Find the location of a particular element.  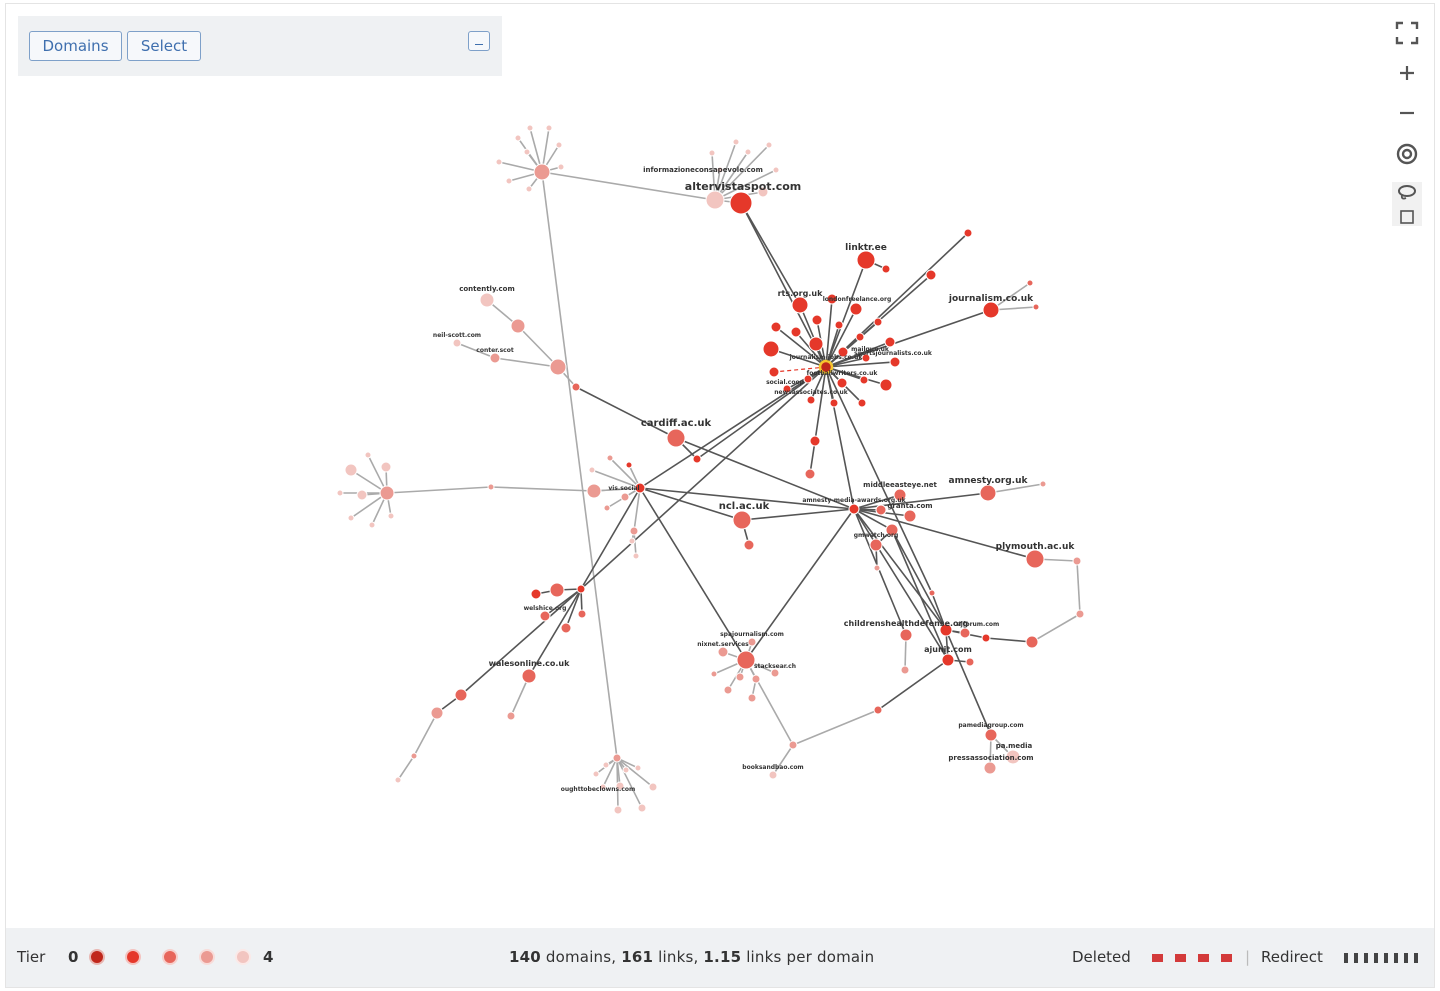

minimize-button is located at coordinates (479, 41).